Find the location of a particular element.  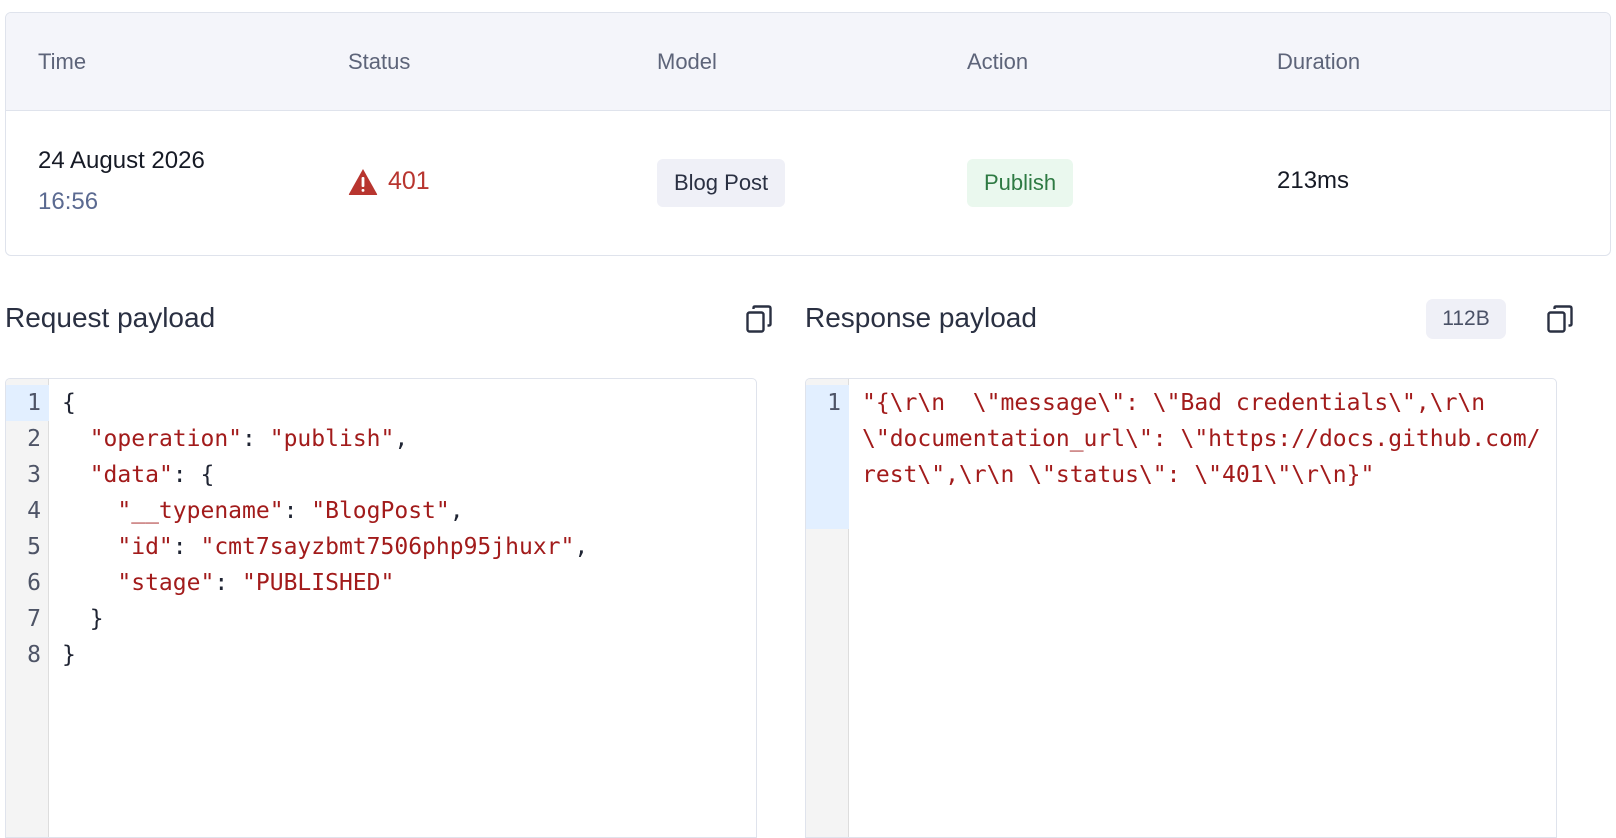

line-number-gutter: 1 is located at coordinates (827, 608).